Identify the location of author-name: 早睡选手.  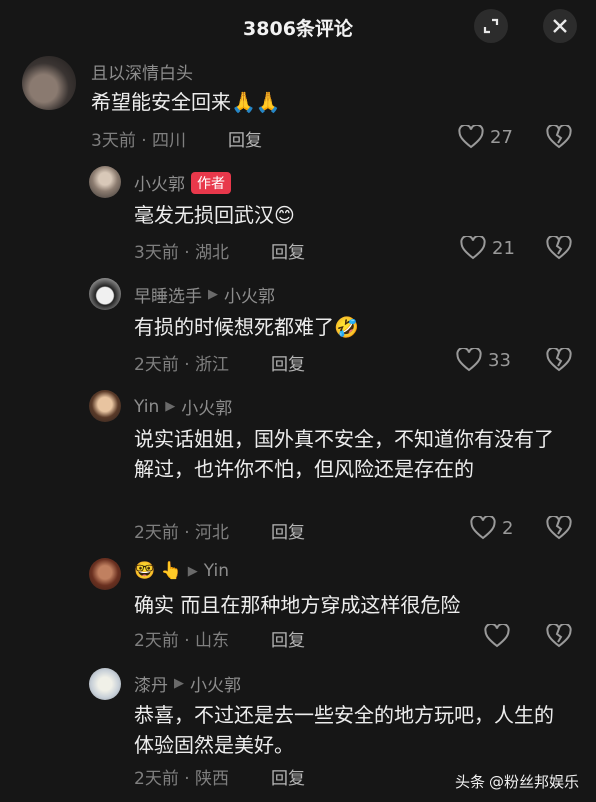
(168, 294).